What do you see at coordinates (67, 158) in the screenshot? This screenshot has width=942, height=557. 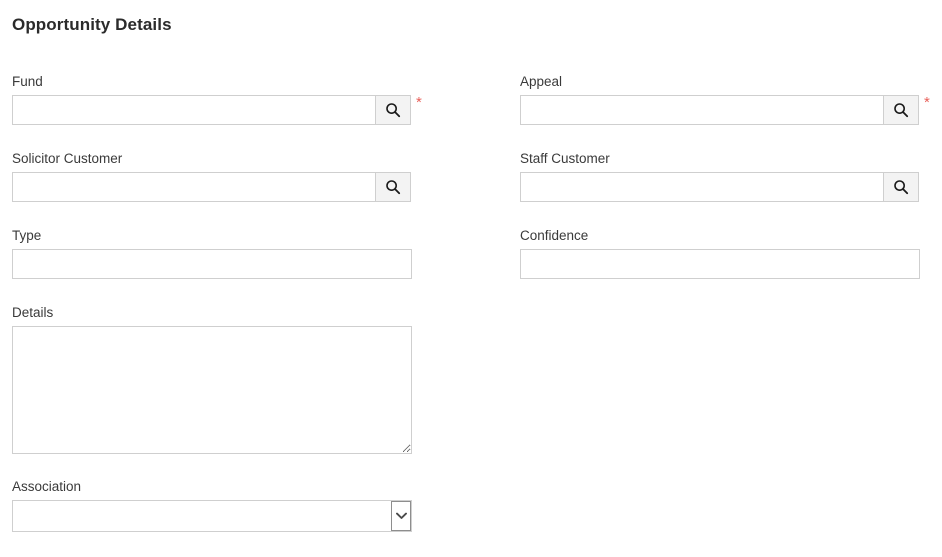 I see `field-label-solicitor-customer: Solicitor Customer` at bounding box center [67, 158].